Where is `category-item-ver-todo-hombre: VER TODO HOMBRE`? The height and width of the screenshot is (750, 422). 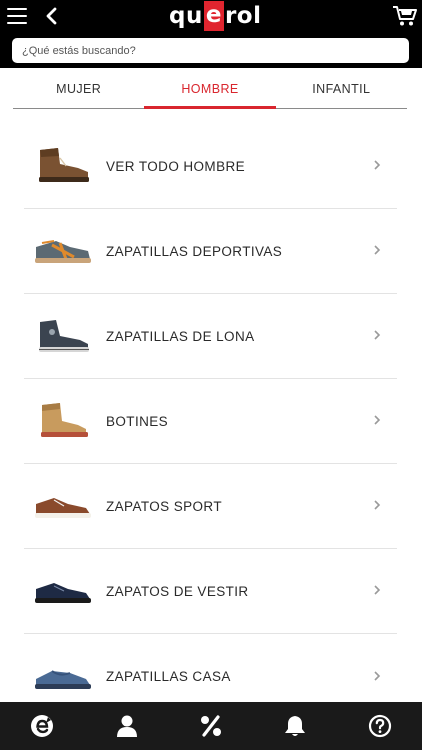
category-item-ver-todo-hombre: VER TODO HOMBRE is located at coordinates (210, 166).